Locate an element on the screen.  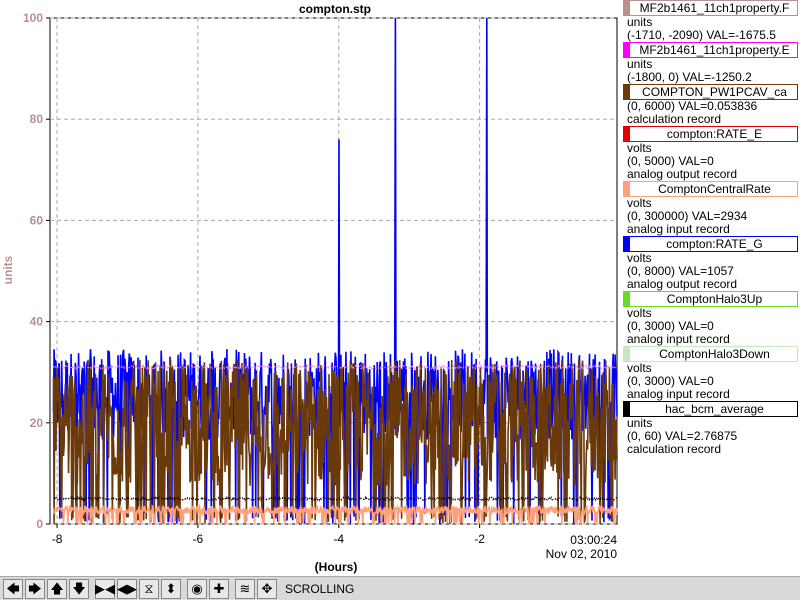
legend-name-box: MF2b1461_11ch1property.E is located at coordinates (710, 50).